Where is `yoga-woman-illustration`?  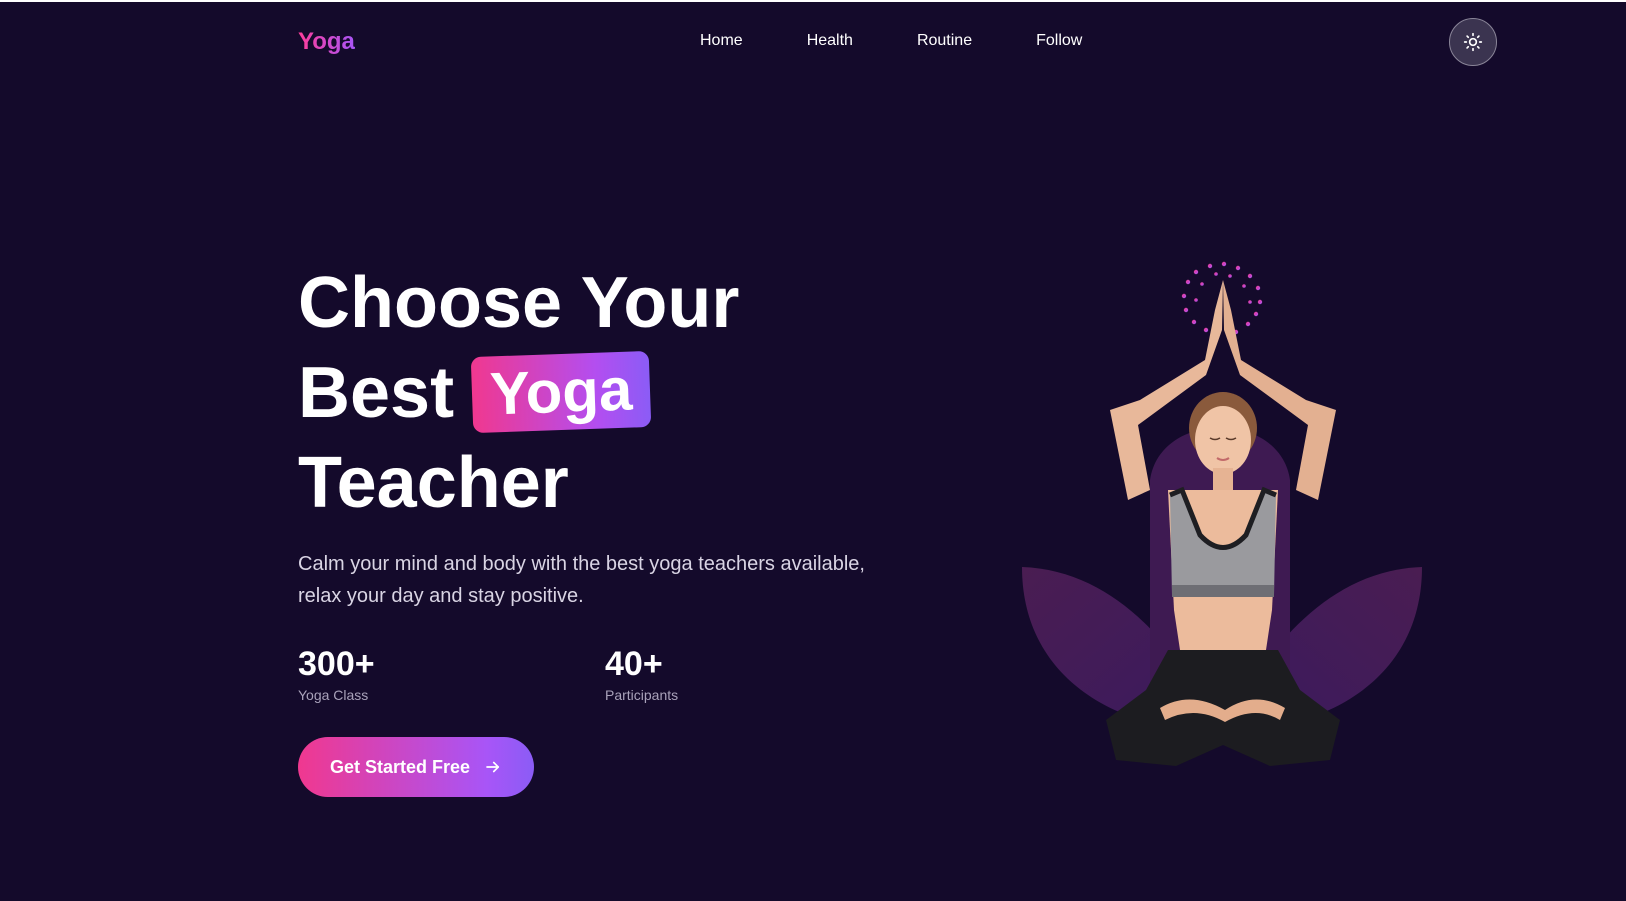 yoga-woman-illustration is located at coordinates (1222, 513).